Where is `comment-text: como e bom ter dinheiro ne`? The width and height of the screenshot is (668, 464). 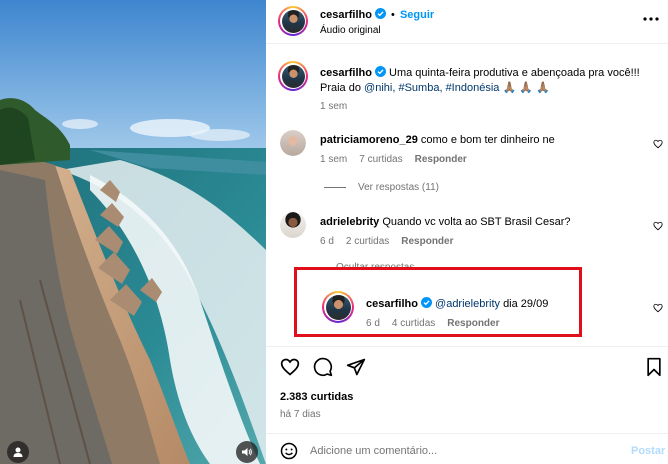 comment-text: como e bom ter dinheiro ne is located at coordinates (487, 140).